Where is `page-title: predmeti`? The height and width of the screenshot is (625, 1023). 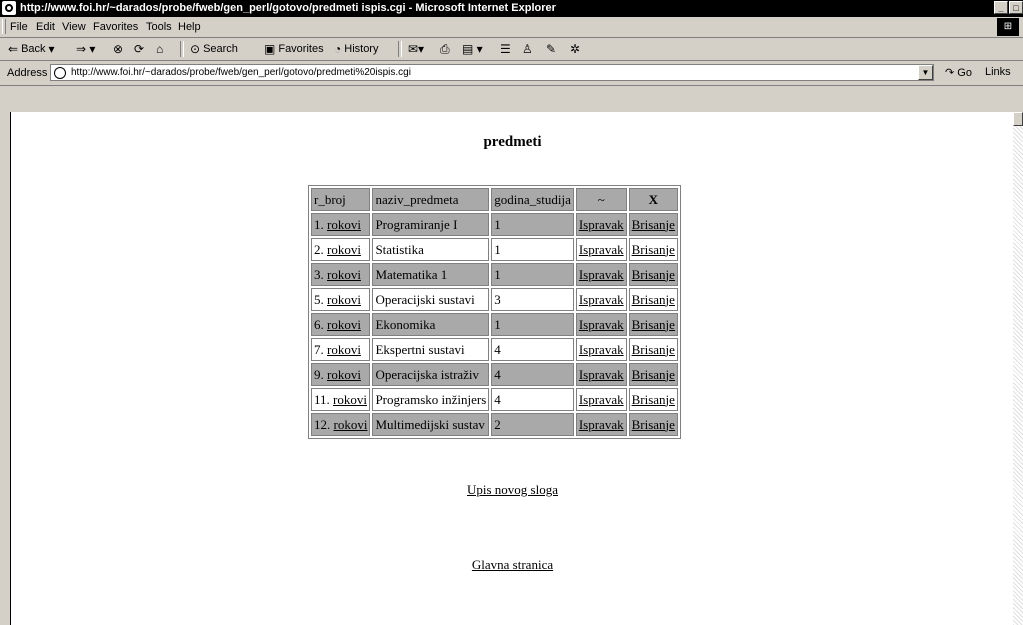
page-title: predmeti is located at coordinates (512, 142).